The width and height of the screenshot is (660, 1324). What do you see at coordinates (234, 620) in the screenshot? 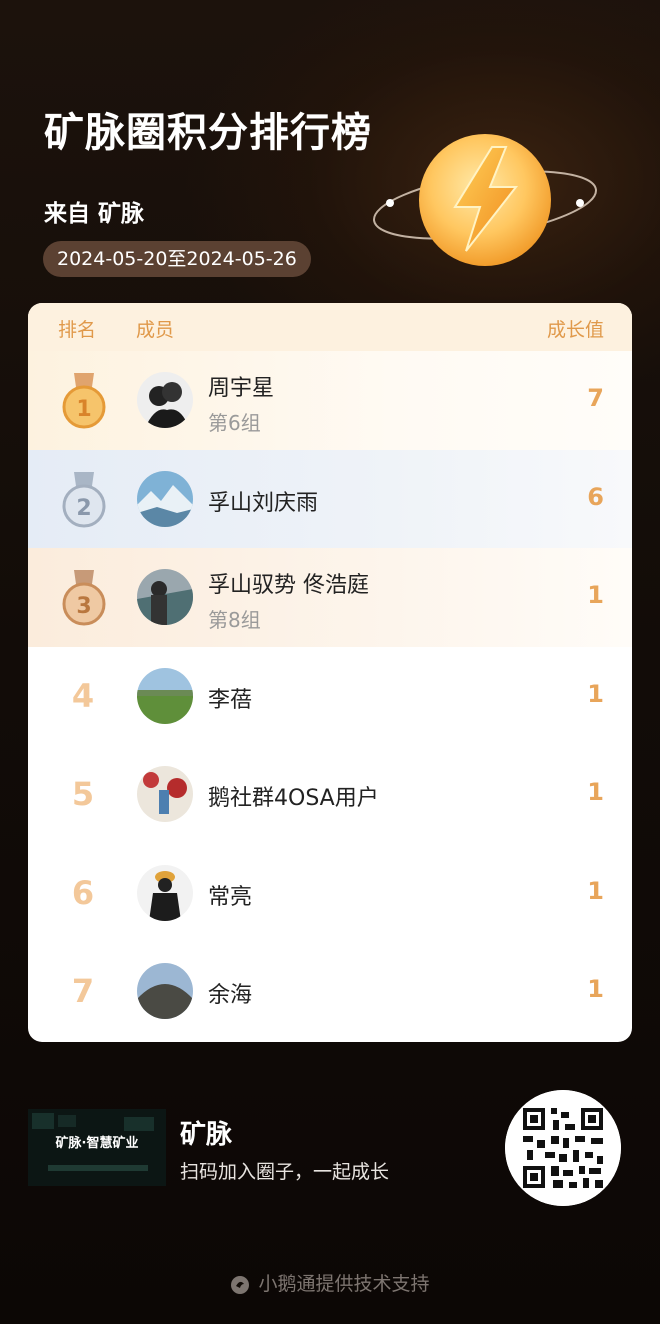
I see `member-group: 第8组` at bounding box center [234, 620].